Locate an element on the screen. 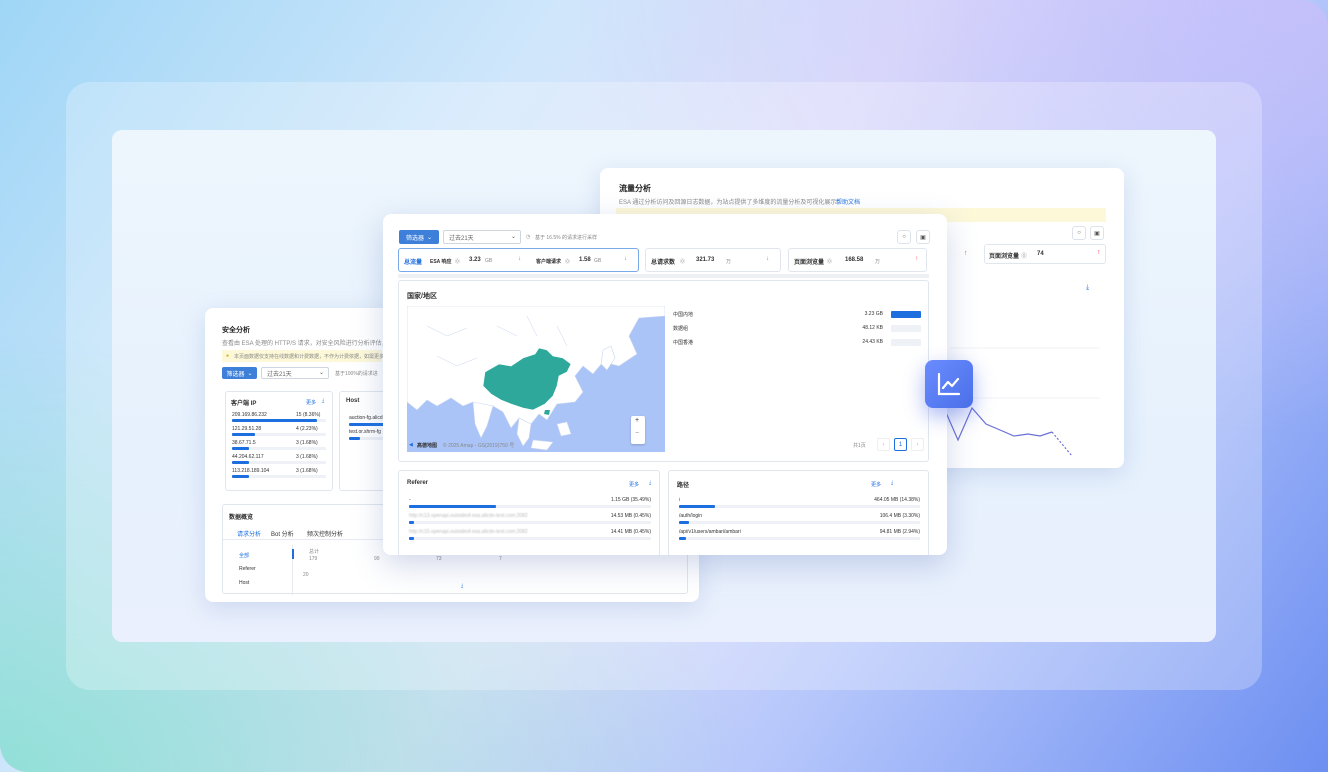 The height and width of the screenshot is (772, 1328). tab-request-analysis: 请求分析 is located at coordinates (249, 533).